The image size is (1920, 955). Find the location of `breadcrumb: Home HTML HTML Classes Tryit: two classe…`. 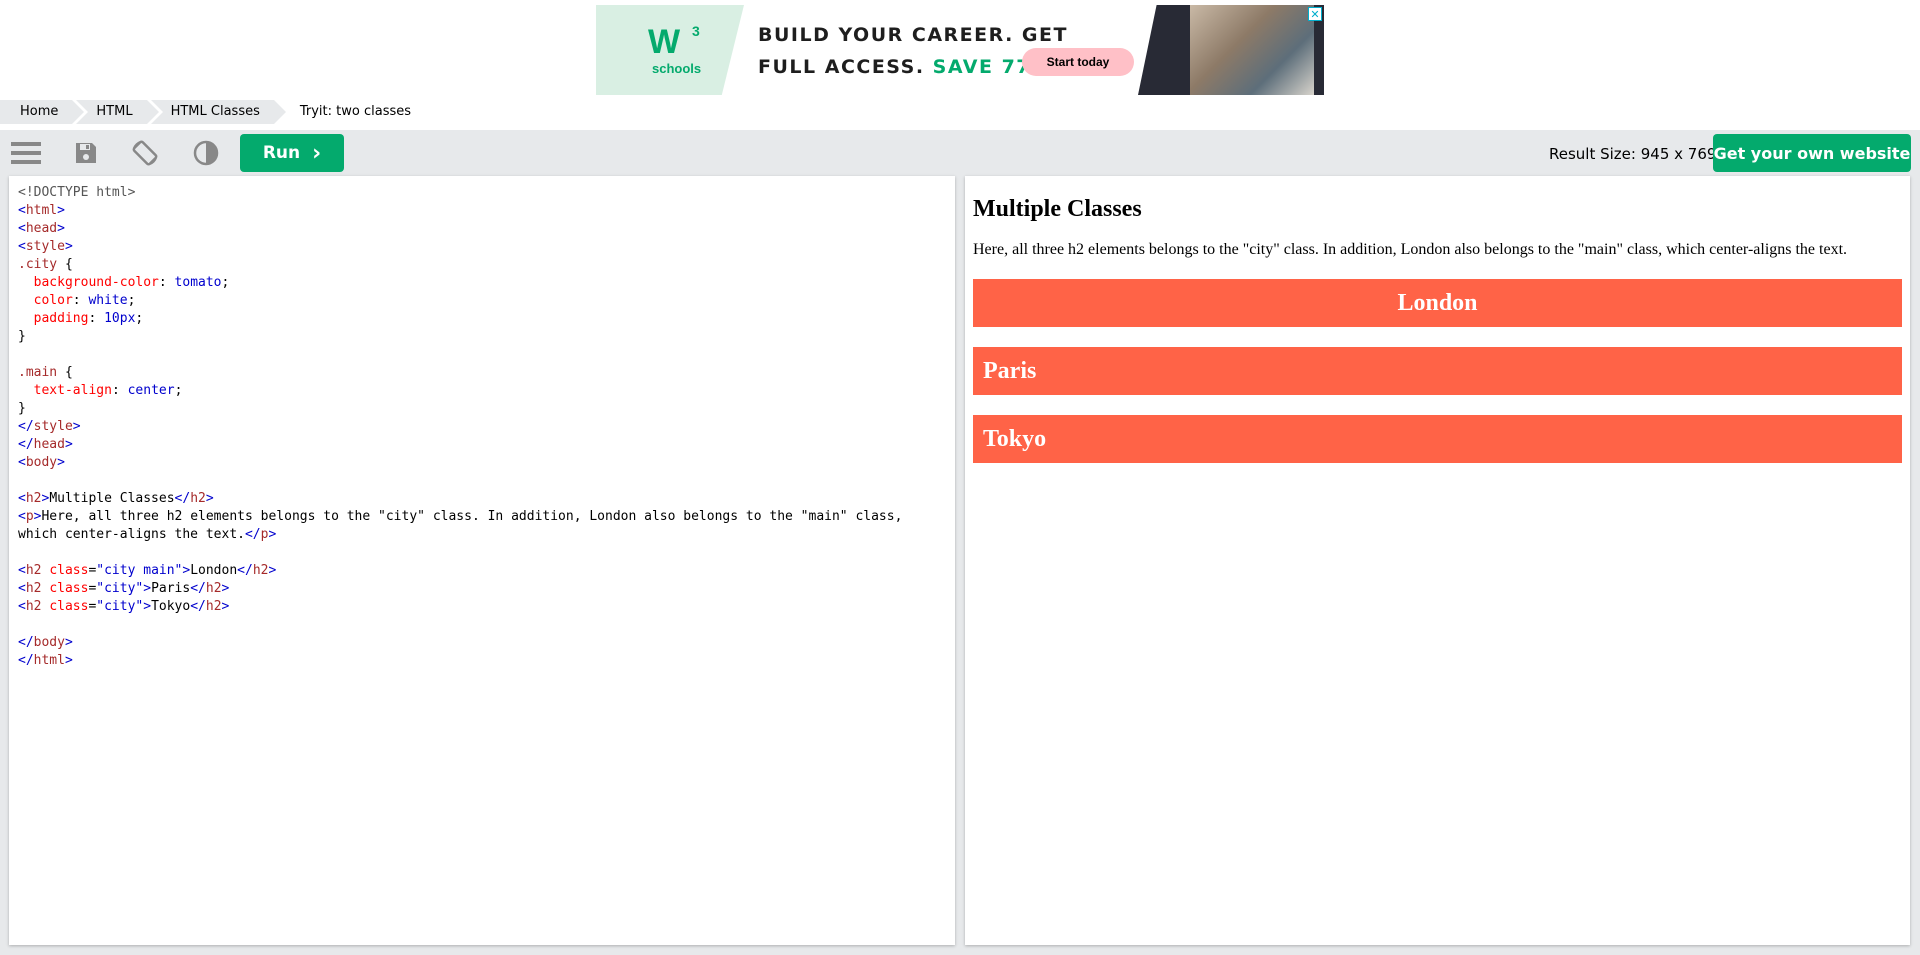

breadcrumb: Home HTML HTML Classes Tryit: two classe… is located at coordinates (214, 112).